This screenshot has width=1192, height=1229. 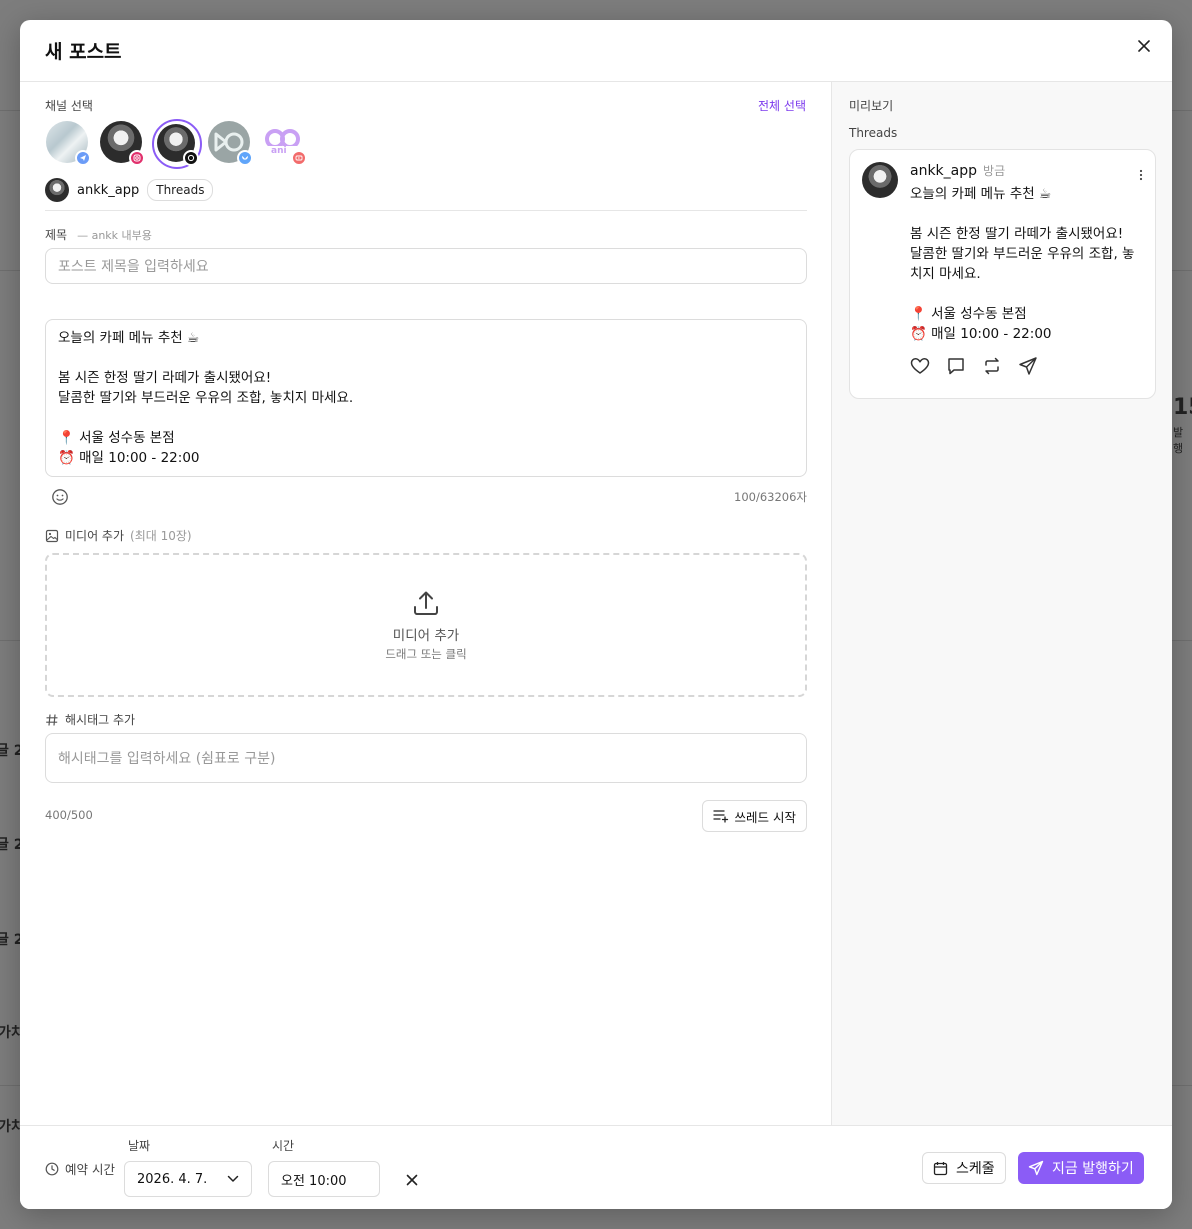 I want to click on send-icon, so click(x=1036, y=1168).